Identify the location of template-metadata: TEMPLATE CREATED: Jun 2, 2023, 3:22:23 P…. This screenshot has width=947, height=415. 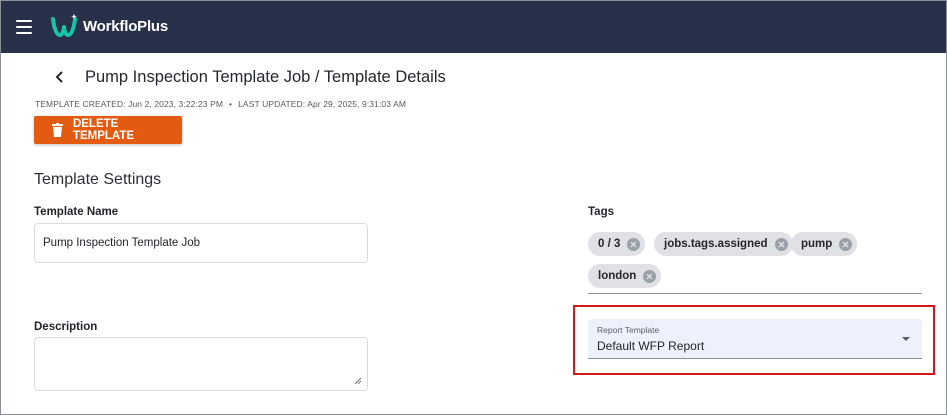
(220, 104).